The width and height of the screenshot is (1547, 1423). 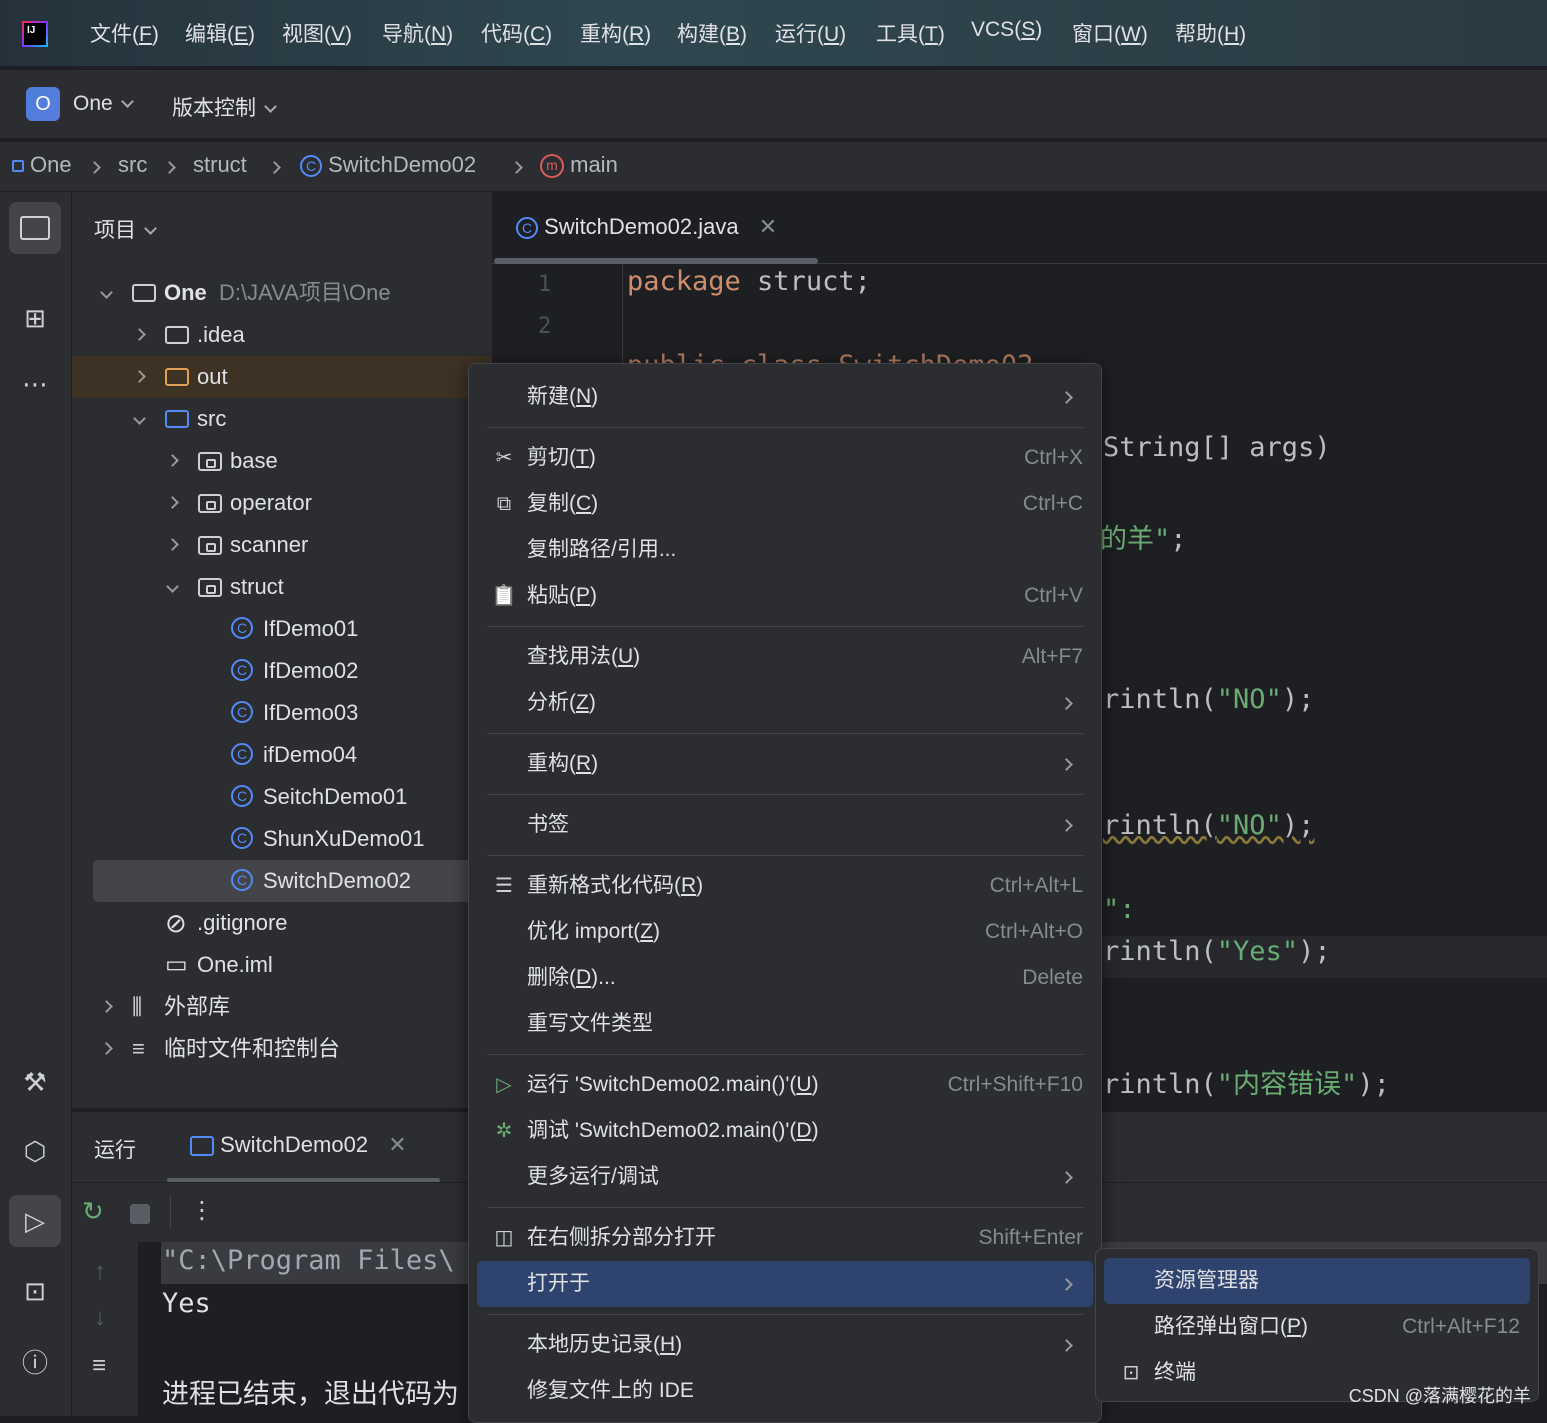 What do you see at coordinates (785, 1177) in the screenshot?
I see `menu-item: 更多运行/调试` at bounding box center [785, 1177].